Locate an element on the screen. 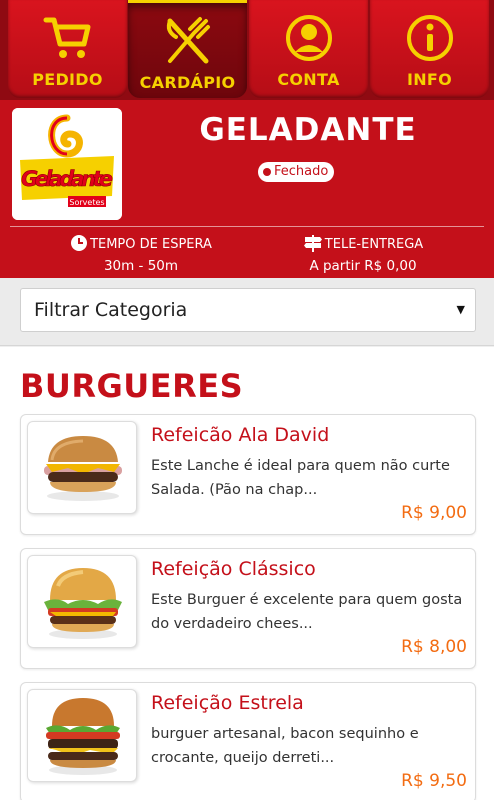 This screenshot has width=494, height=800. store-name: GELADANTE is located at coordinates (308, 130).